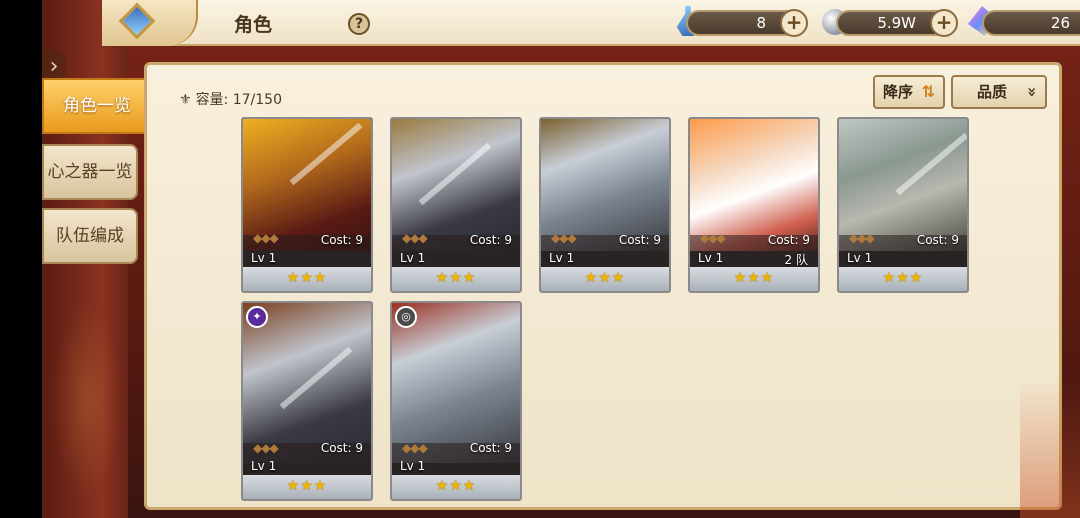 The width and height of the screenshot is (1080, 518). What do you see at coordinates (591, 23) in the screenshot?
I see `top-bar: 角色 ? 8 + 5.9W + 26` at bounding box center [591, 23].